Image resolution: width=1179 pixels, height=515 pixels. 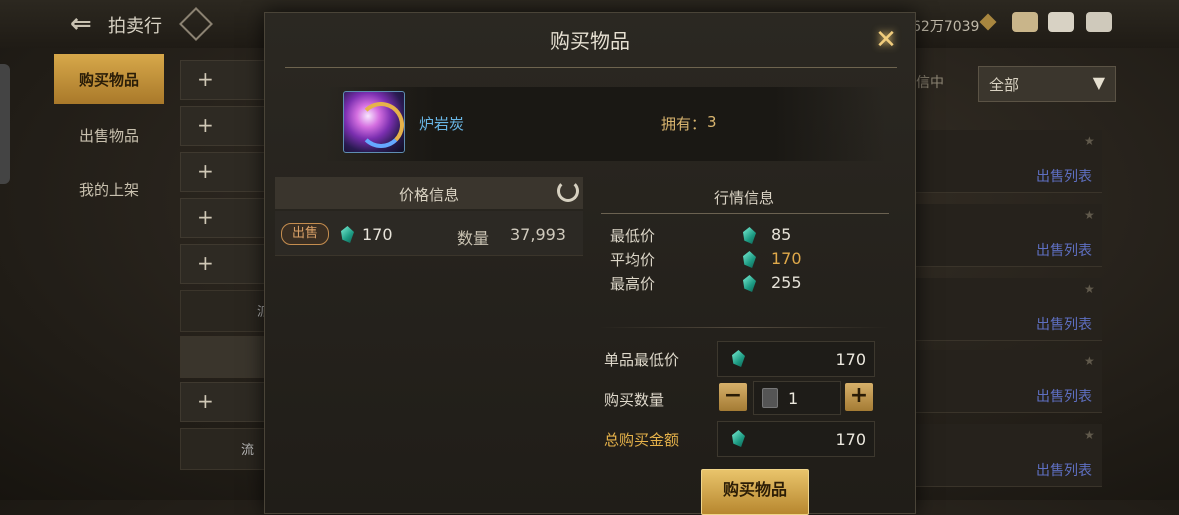 I want to click on form-divider, so click(x=744, y=327).